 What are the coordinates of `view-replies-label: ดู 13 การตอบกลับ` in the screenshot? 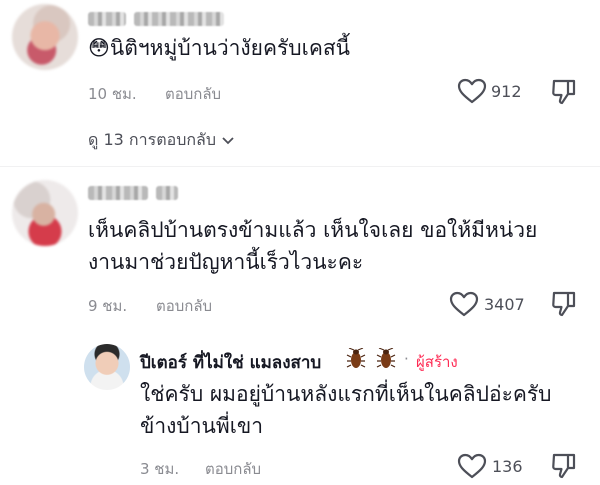 It's located at (152, 139).